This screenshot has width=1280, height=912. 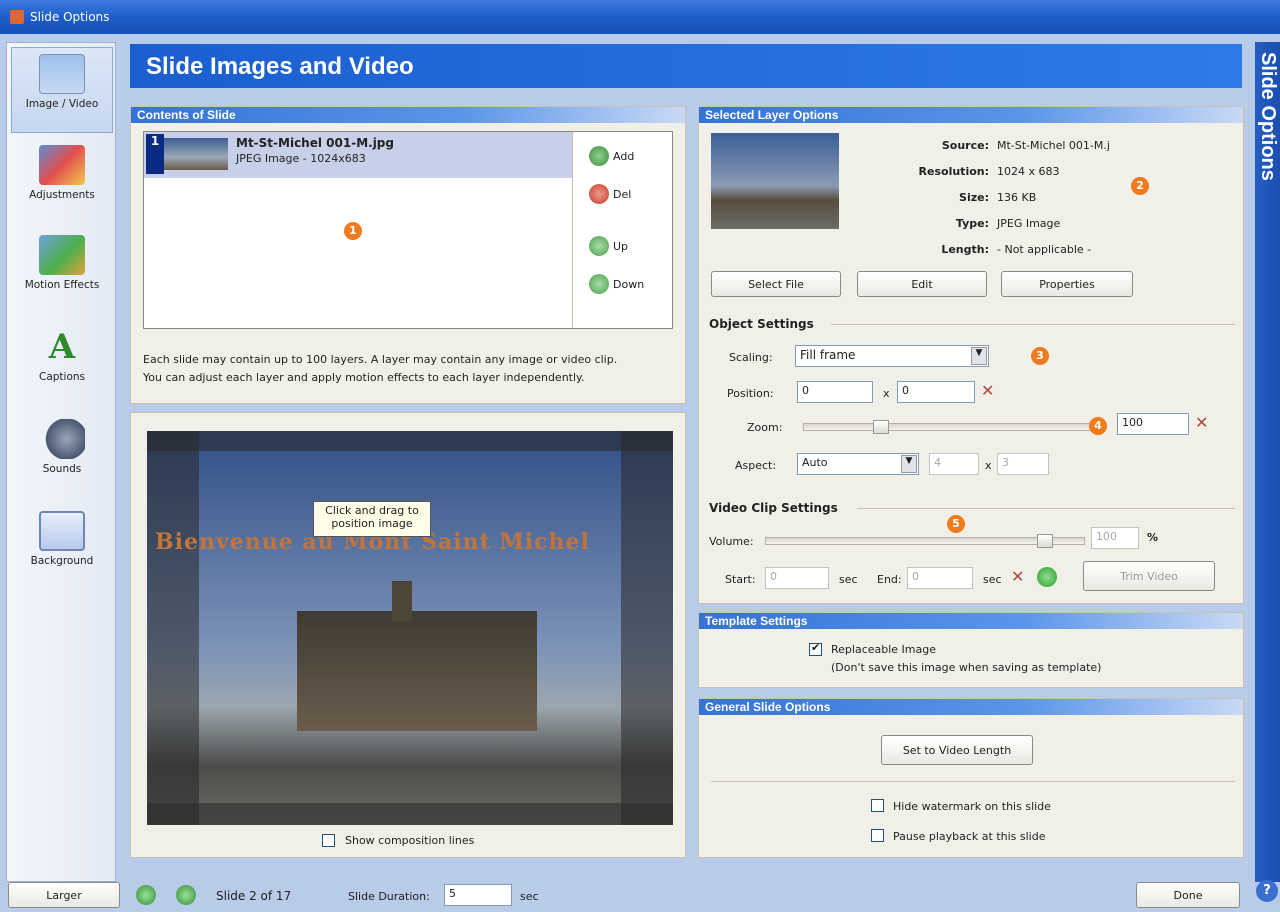 I want to click on scaling-label: Scaling:, so click(x=751, y=357).